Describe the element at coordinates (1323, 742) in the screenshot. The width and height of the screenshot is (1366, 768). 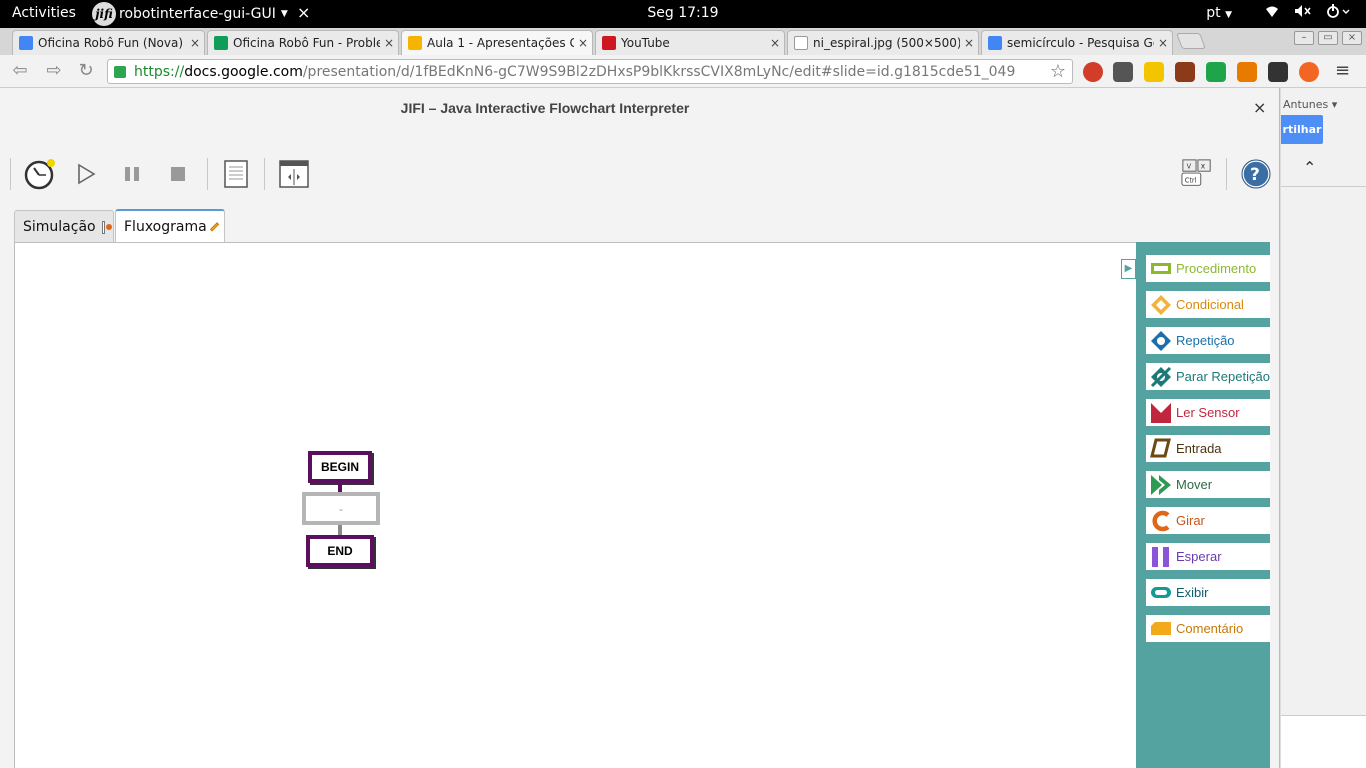
I see `slide-area` at that location.